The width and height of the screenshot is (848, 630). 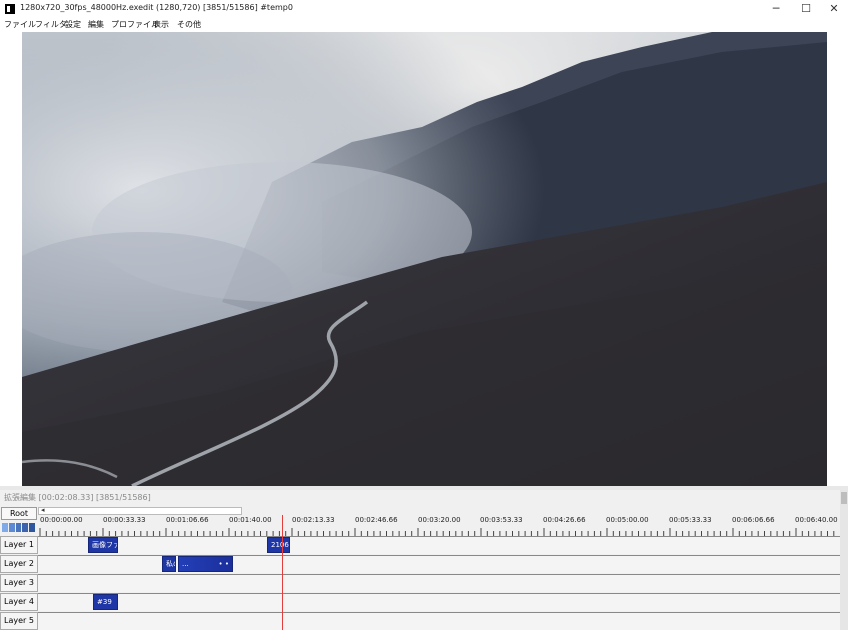 What do you see at coordinates (10, 9) in the screenshot?
I see `app-icon` at bounding box center [10, 9].